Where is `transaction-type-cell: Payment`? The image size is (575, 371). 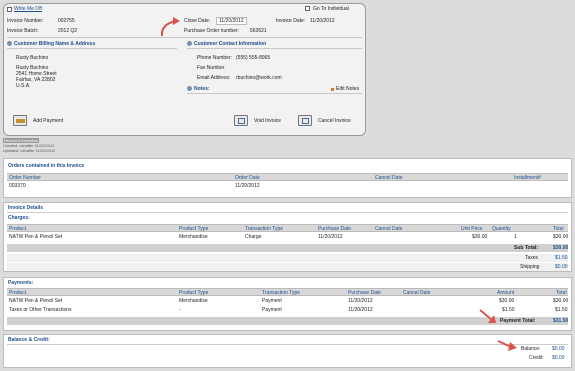 transaction-type-cell: Payment is located at coordinates (272, 310).